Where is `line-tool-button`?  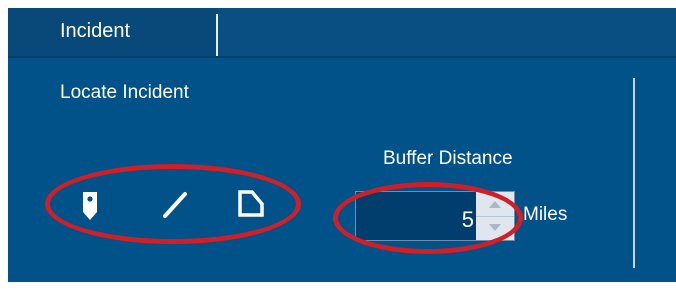 line-tool-button is located at coordinates (176, 204).